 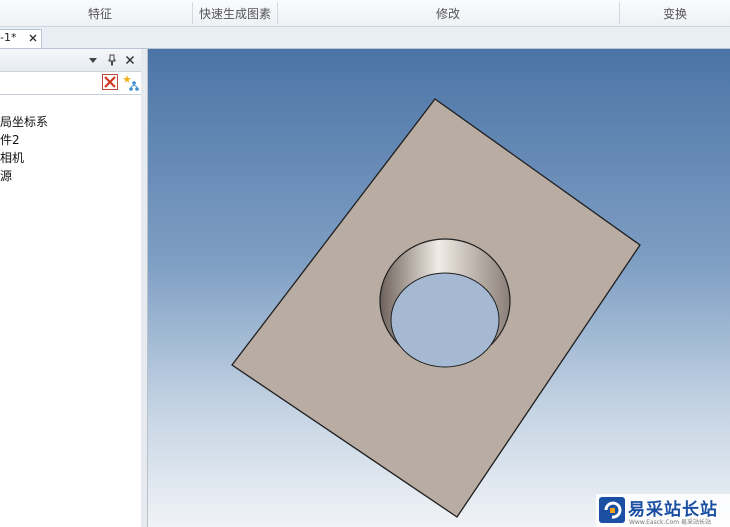 What do you see at coordinates (70, 60) in the screenshot?
I see `panel-header` at bounding box center [70, 60].